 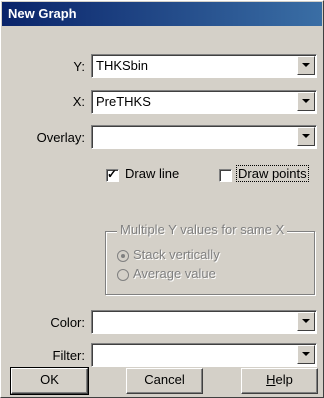 I want to click on radio-dot-icon, so click(x=123, y=256).